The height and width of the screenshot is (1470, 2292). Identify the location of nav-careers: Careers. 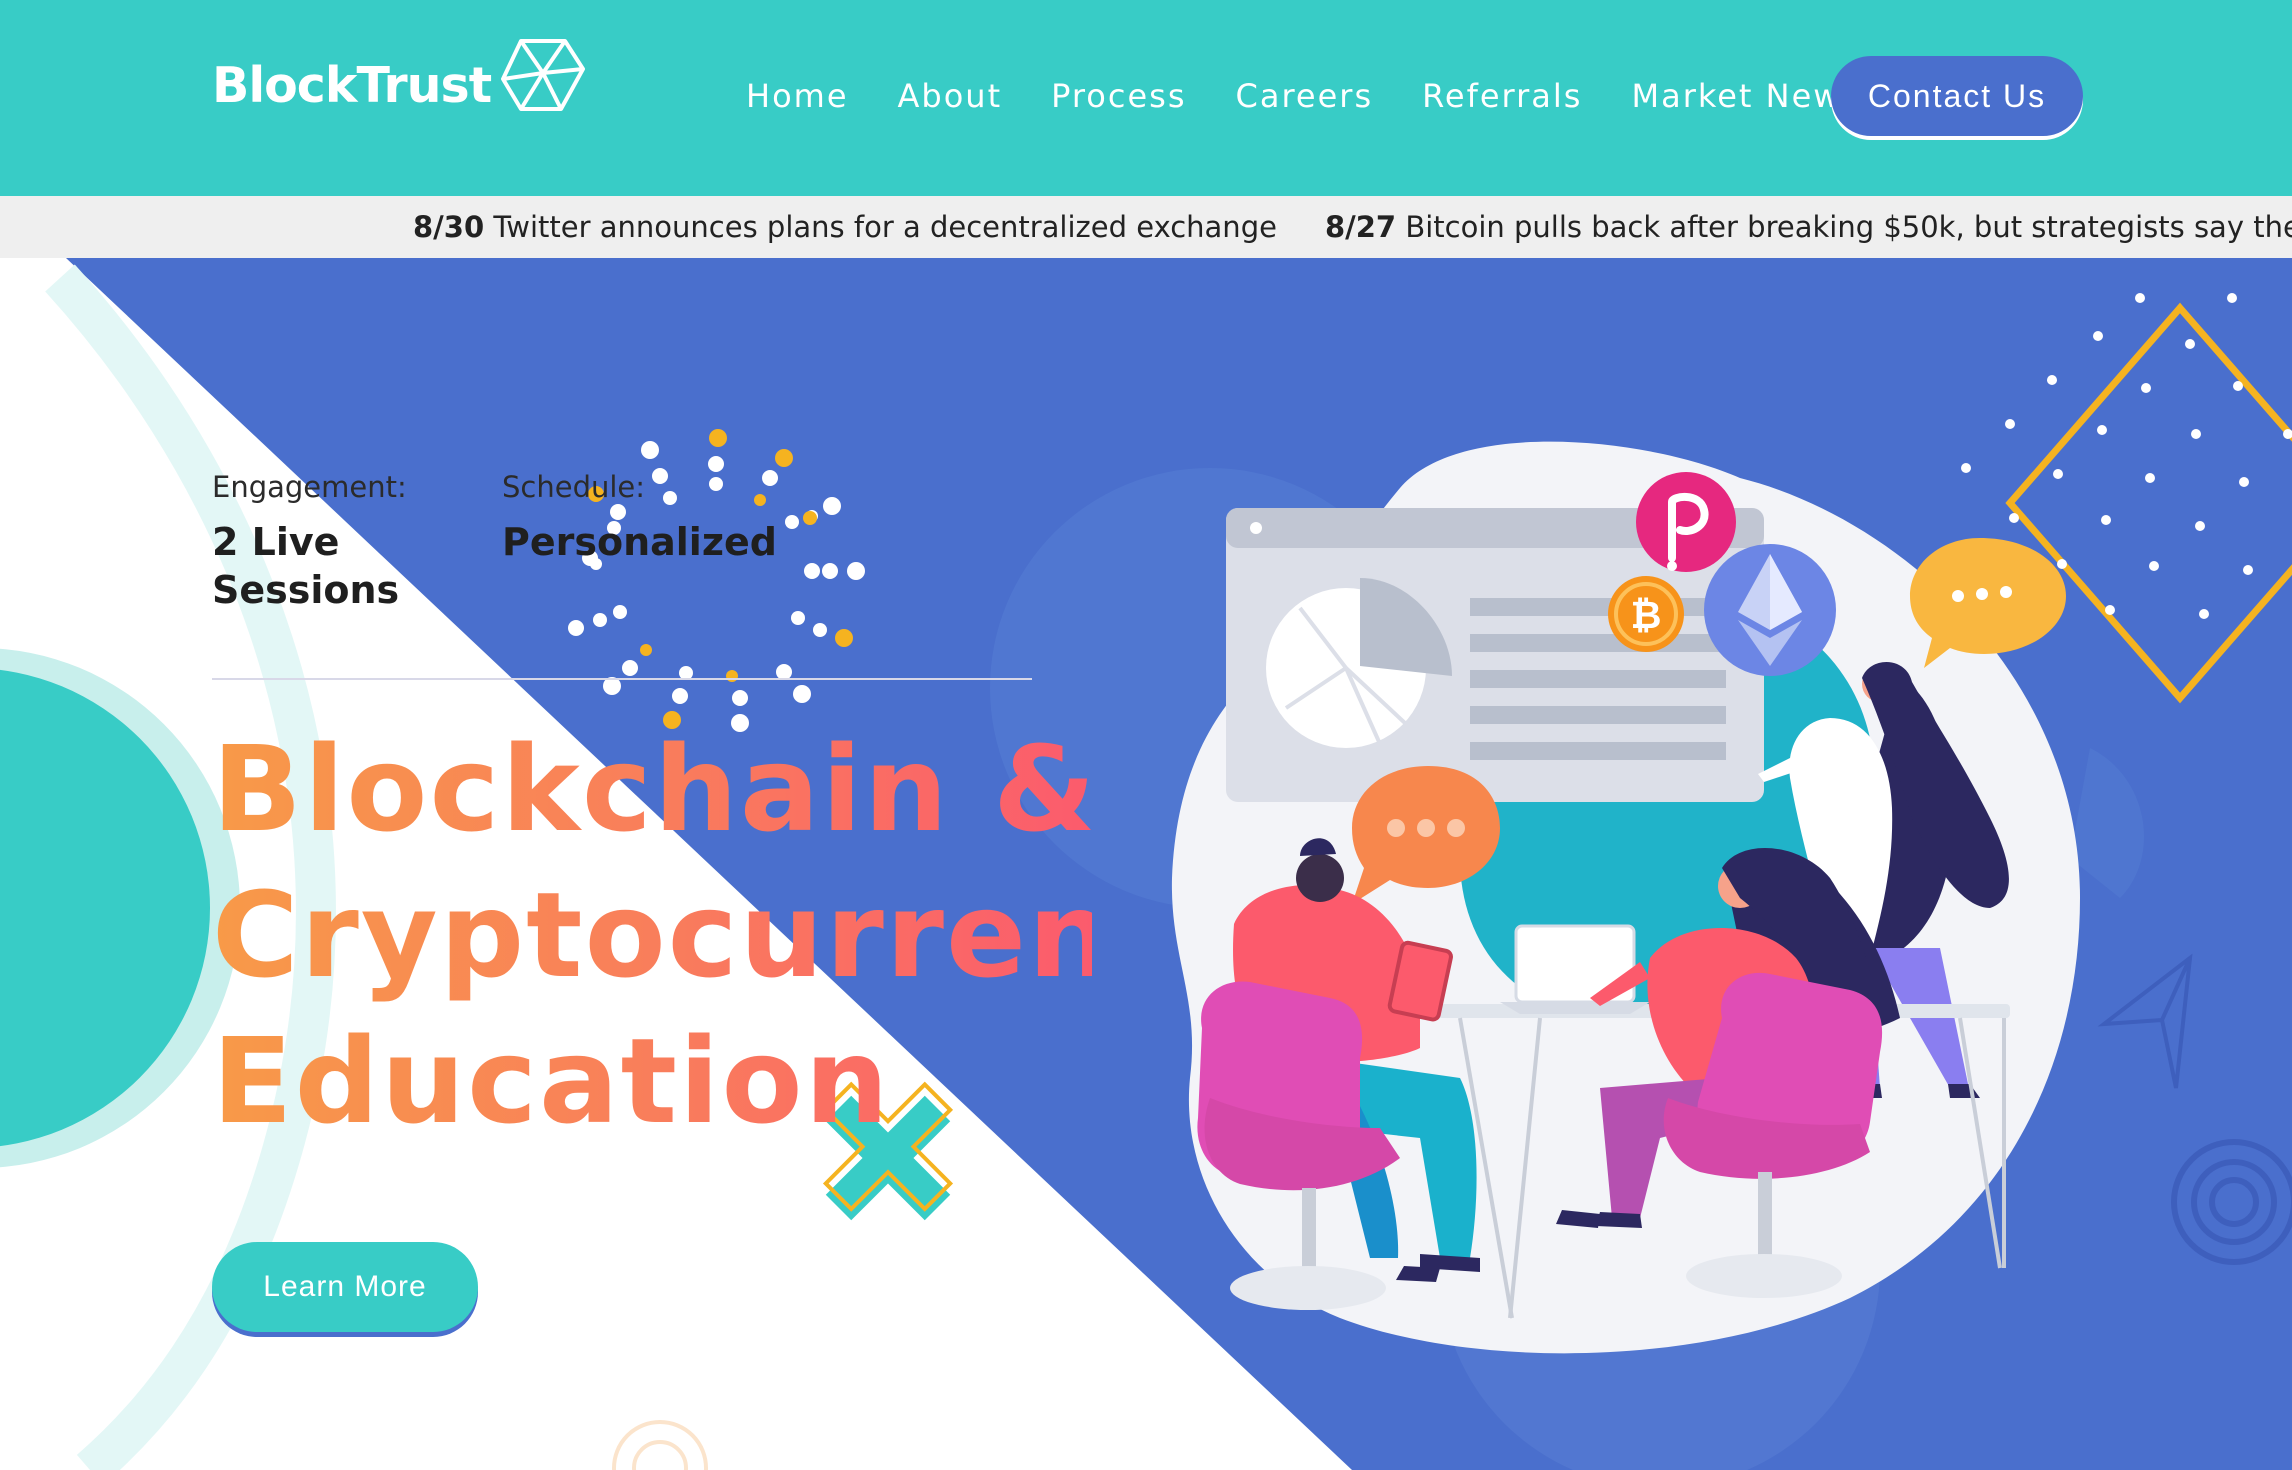
(1305, 96).